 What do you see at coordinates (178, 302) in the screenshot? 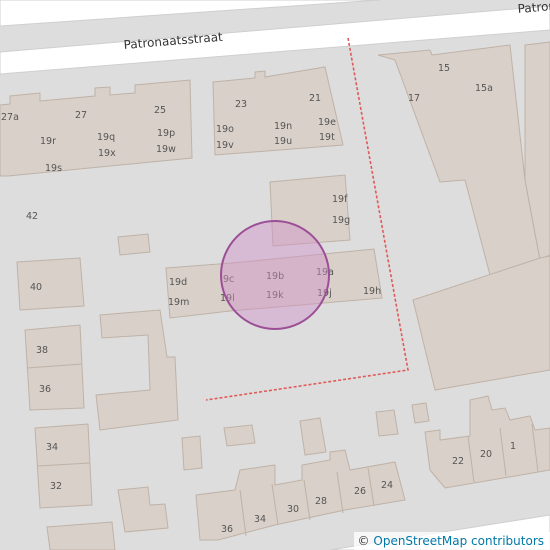
I see `house-number: 19m` at bounding box center [178, 302].